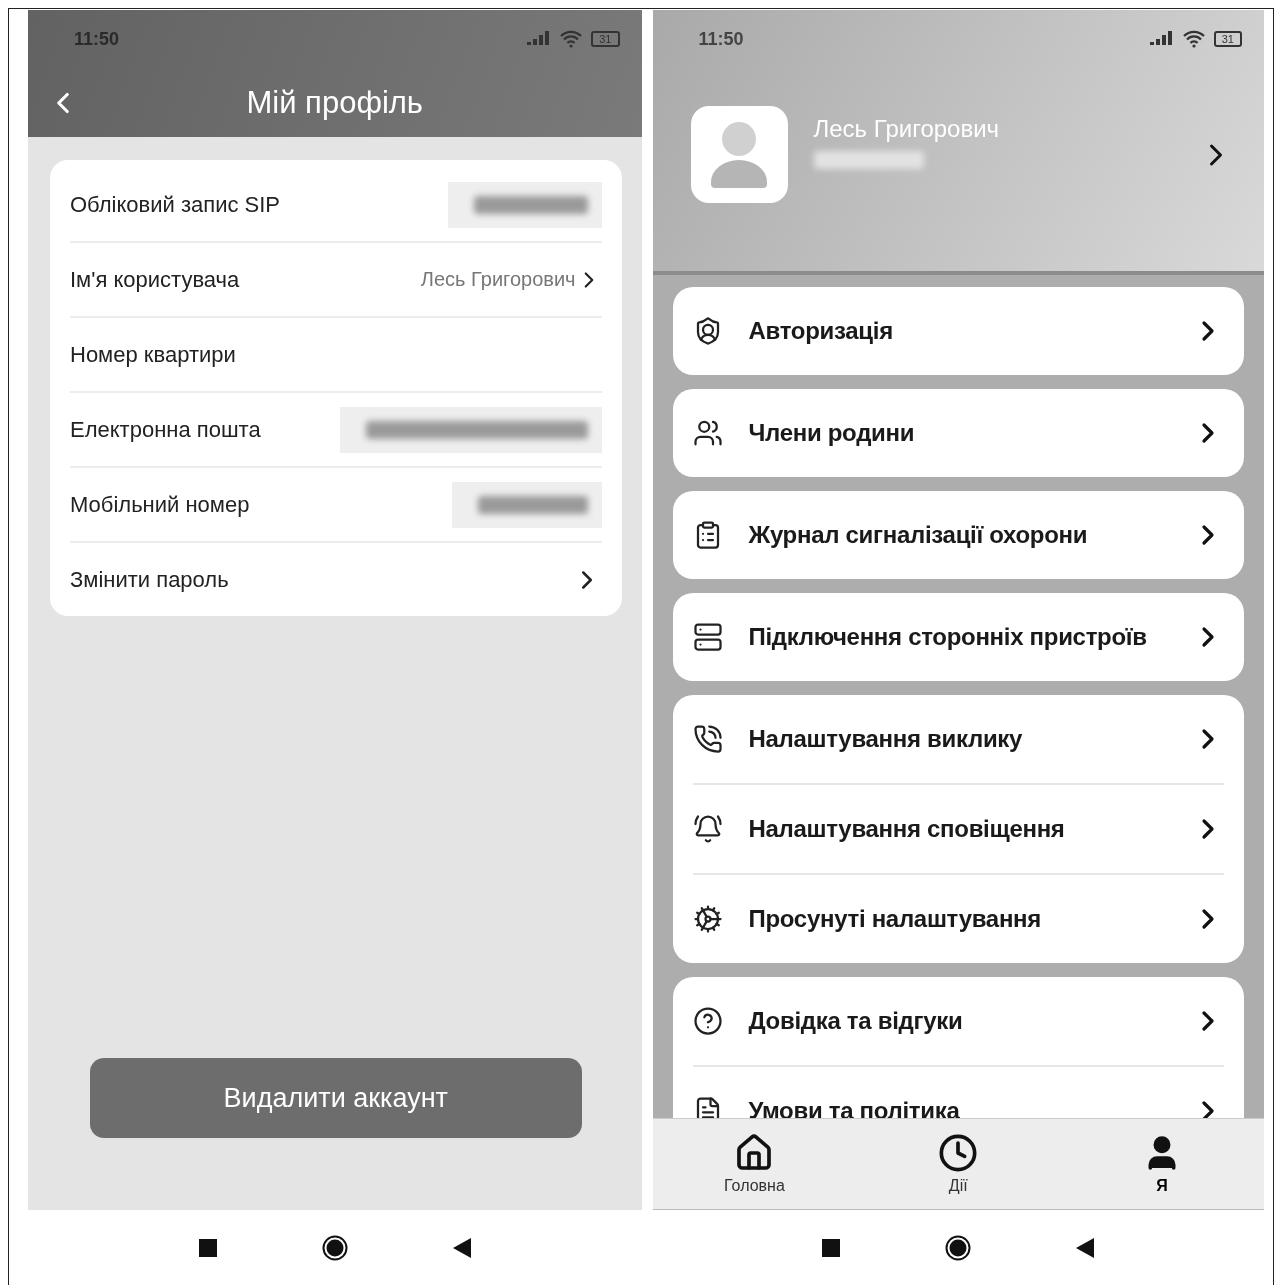 The image size is (1283, 1285). I want to click on menu-item: Журнал сигналізації охорони, so click(957, 535).